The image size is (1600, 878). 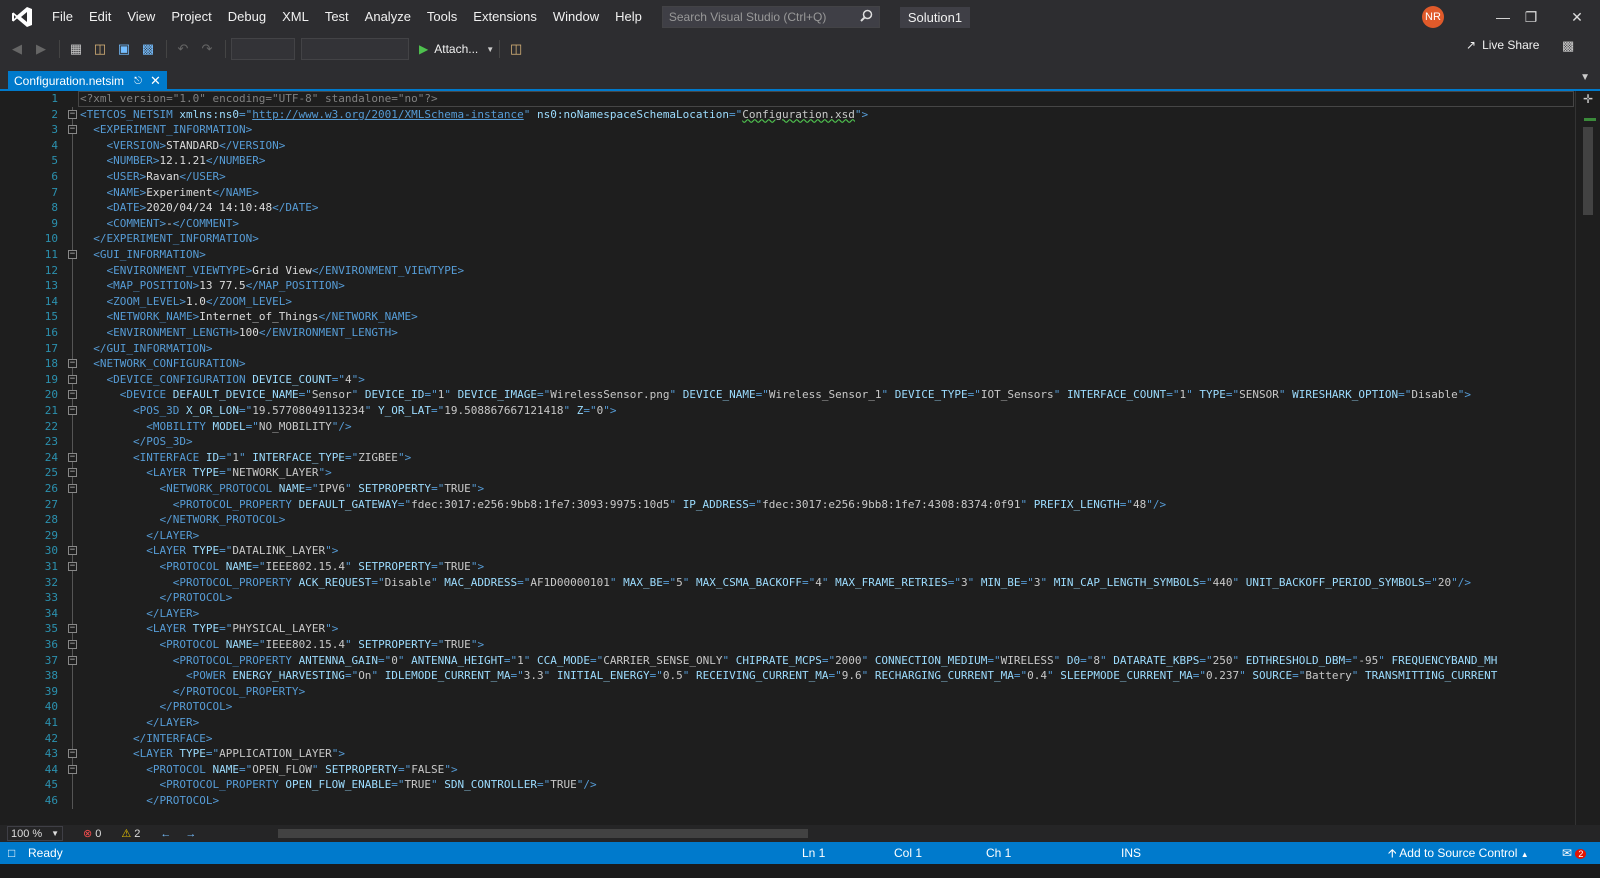 What do you see at coordinates (787, 255) in the screenshot?
I see `code-line: 11 − <GUI_INFORMATION>` at bounding box center [787, 255].